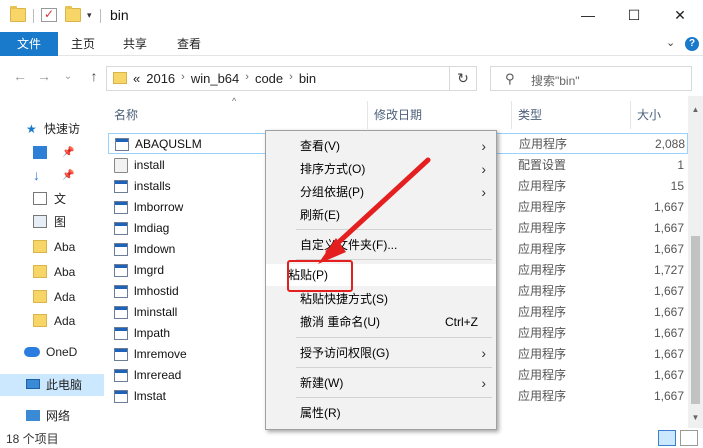 The height and width of the screenshot is (448, 703). Describe the element at coordinates (374, 210) in the screenshot. I see `annotation-arrow` at that location.